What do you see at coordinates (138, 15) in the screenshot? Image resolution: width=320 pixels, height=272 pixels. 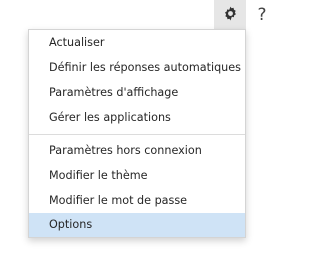 I see `top-toolbar: ?` at bounding box center [138, 15].